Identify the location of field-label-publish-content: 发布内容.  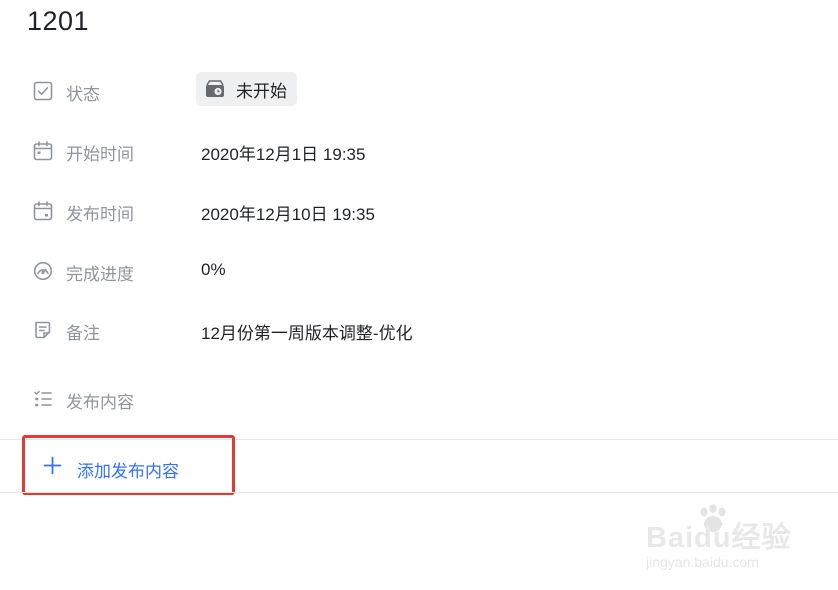
(100, 402).